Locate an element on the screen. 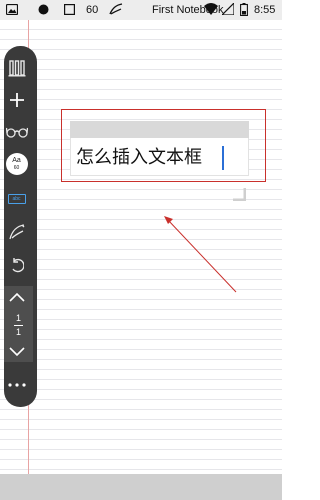 The image size is (320, 500). page-divider is located at coordinates (18, 325).